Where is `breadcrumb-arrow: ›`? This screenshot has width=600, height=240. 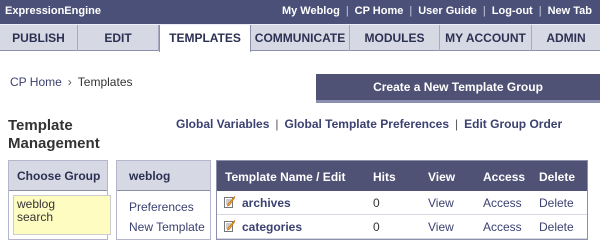
breadcrumb-arrow: › is located at coordinates (69, 82).